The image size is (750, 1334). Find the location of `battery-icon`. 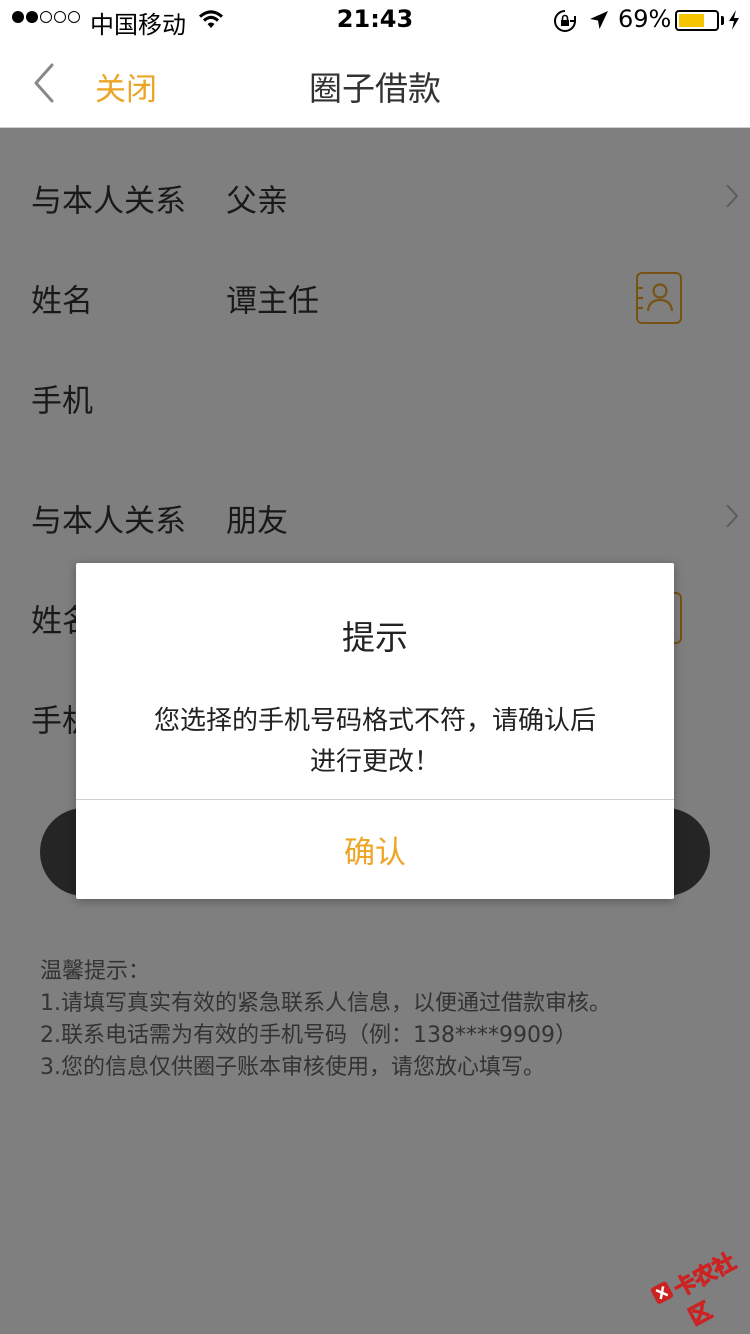

battery-icon is located at coordinates (697, 20).